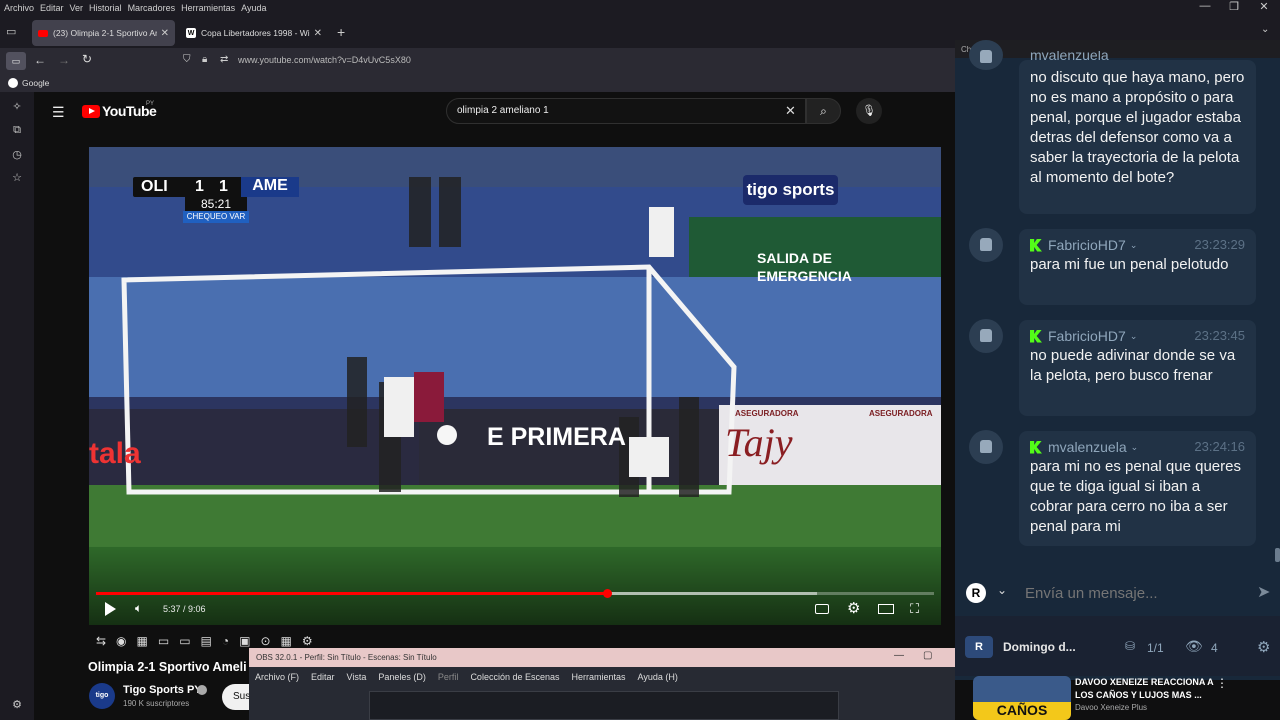  What do you see at coordinates (927, 655) in the screenshot?
I see `obs-maximize-icon: ▢` at bounding box center [927, 655].